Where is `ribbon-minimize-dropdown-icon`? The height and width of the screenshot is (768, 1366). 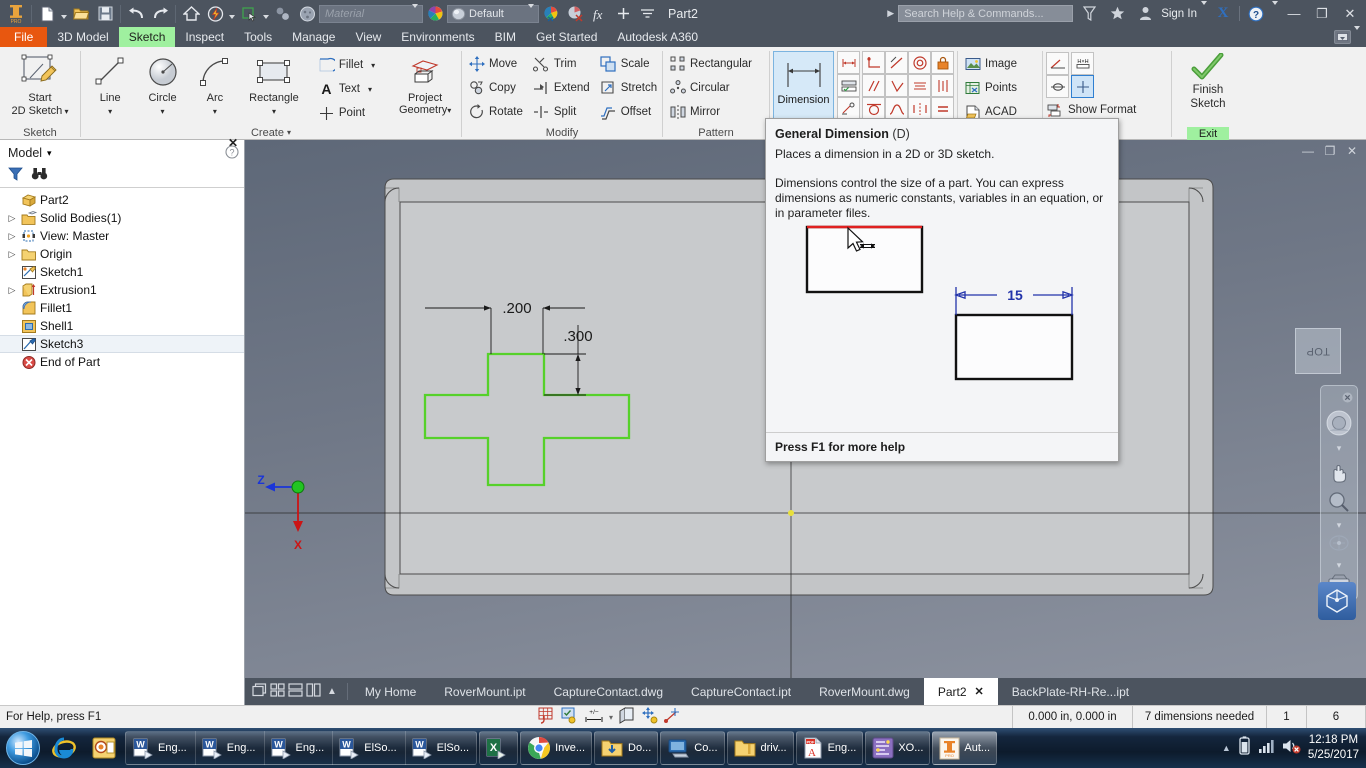 ribbon-minimize-dropdown-icon is located at coordinates (1357, 35).